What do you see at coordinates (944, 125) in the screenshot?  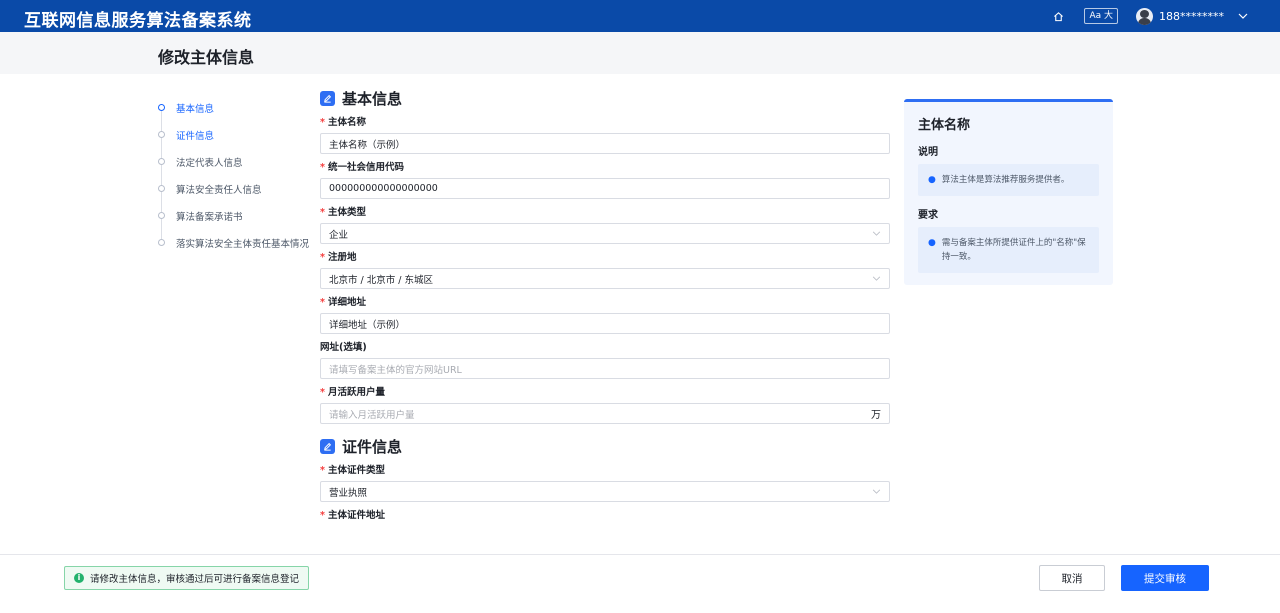 I see `help-title: 主体名称` at bounding box center [944, 125].